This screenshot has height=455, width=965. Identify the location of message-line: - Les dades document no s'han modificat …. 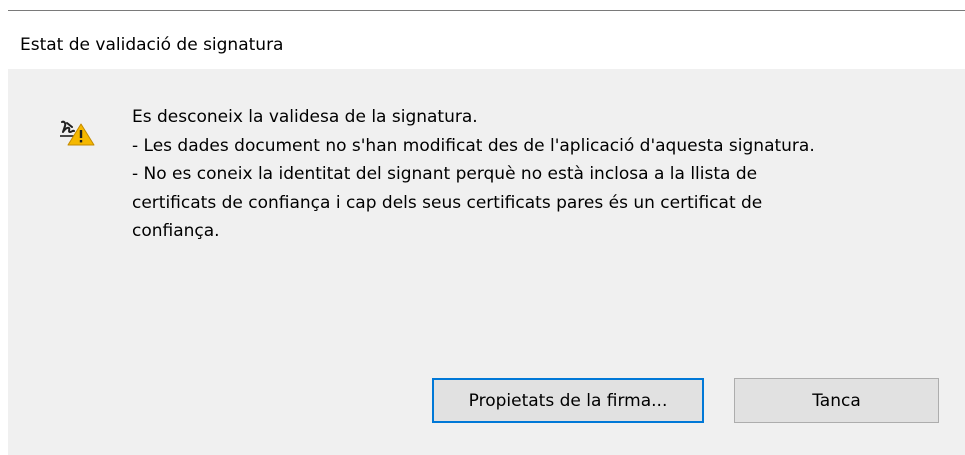
(473, 145).